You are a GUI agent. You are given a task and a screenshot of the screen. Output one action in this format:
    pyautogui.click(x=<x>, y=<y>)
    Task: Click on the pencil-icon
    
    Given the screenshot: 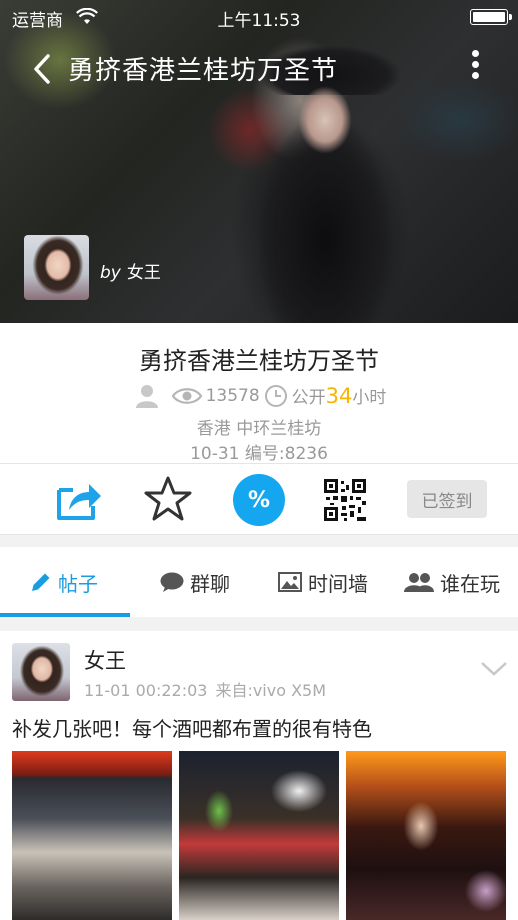 What is the action you would take?
    pyautogui.click(x=41, y=582)
    